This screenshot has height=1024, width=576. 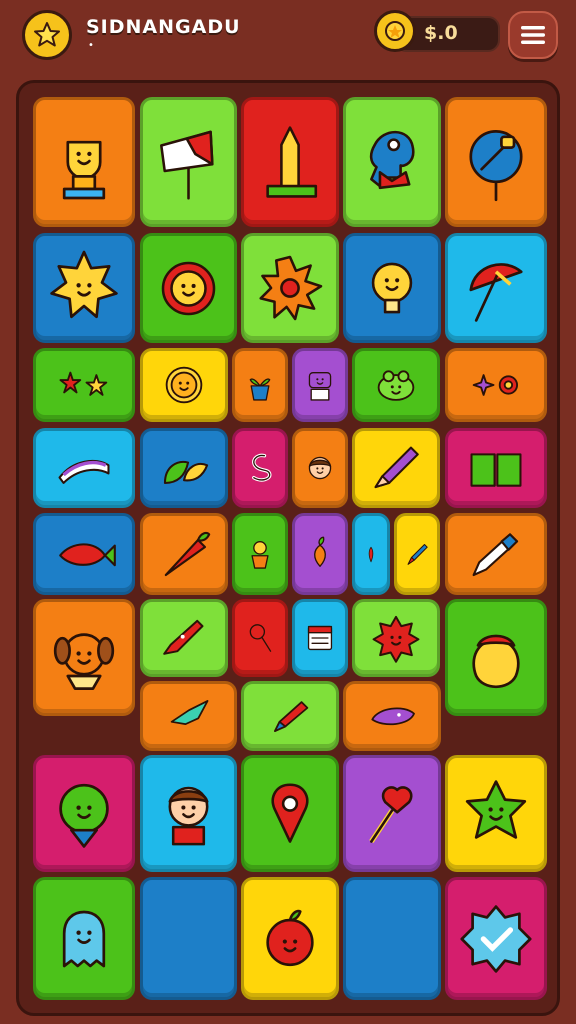 I want to click on plant-pot-icon, so click(x=260, y=389).